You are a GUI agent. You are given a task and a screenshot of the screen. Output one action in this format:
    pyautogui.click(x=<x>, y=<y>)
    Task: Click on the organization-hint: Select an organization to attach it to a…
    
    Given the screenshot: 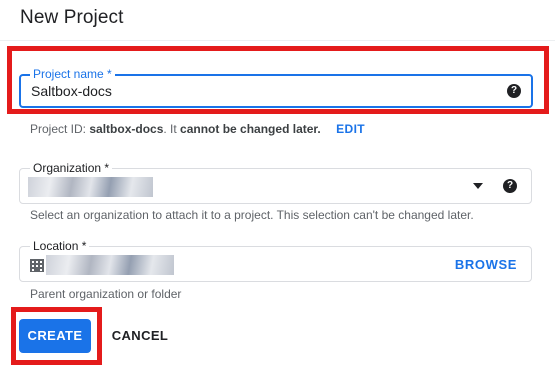 What is the action you would take?
    pyautogui.click(x=252, y=215)
    